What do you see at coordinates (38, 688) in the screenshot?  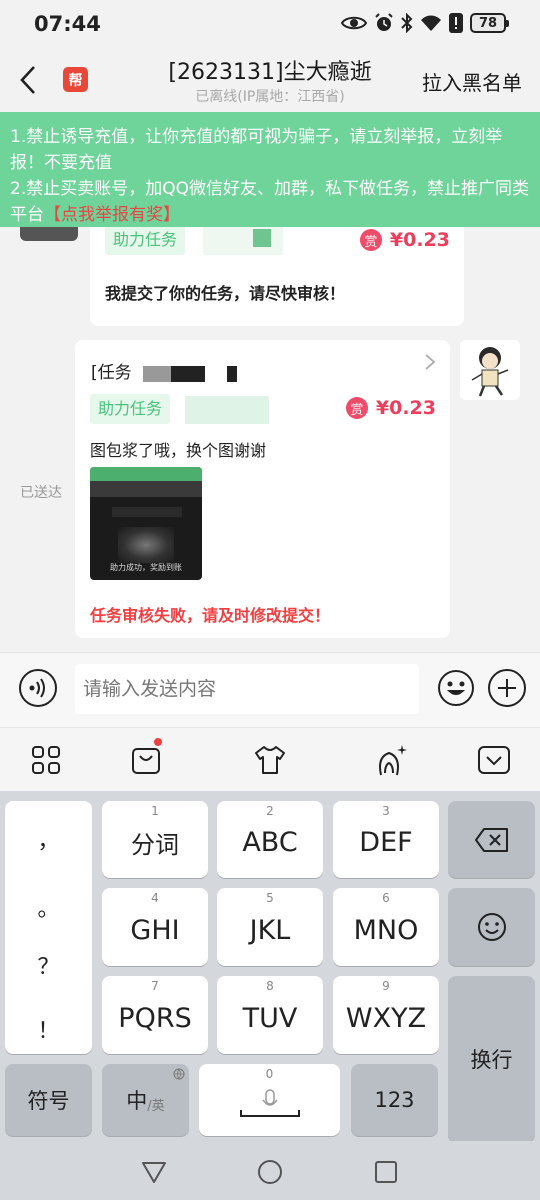 I see `voice-button` at bounding box center [38, 688].